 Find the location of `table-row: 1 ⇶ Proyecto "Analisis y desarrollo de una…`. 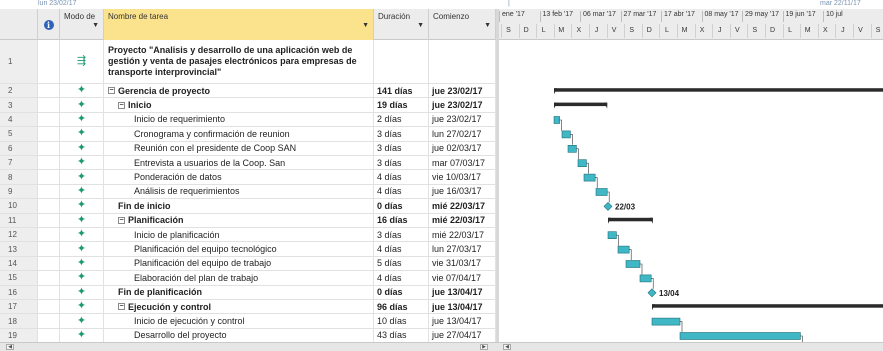

table-row: 1 ⇶ Proyecto "Analisis y desarrollo de una… is located at coordinates (248, 62).